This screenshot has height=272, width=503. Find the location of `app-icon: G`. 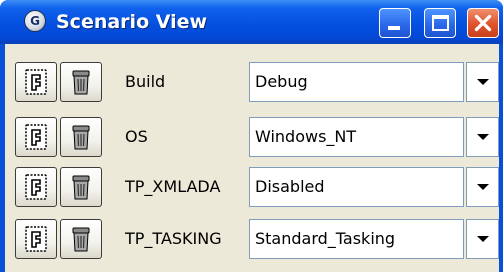

app-icon: G is located at coordinates (35, 21).